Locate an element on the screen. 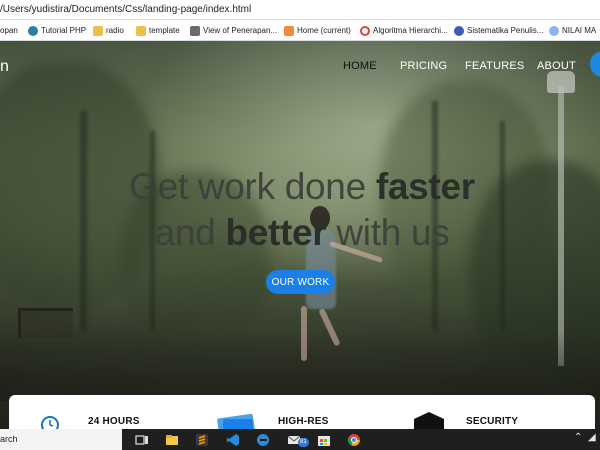 This screenshot has width=600, height=450. our-work-button: OUR WORK is located at coordinates (300, 282).